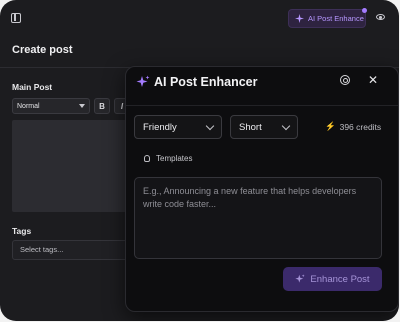 The width and height of the screenshot is (400, 322). I want to click on panel-header: AI Post Enhancer ✕, so click(262, 86).